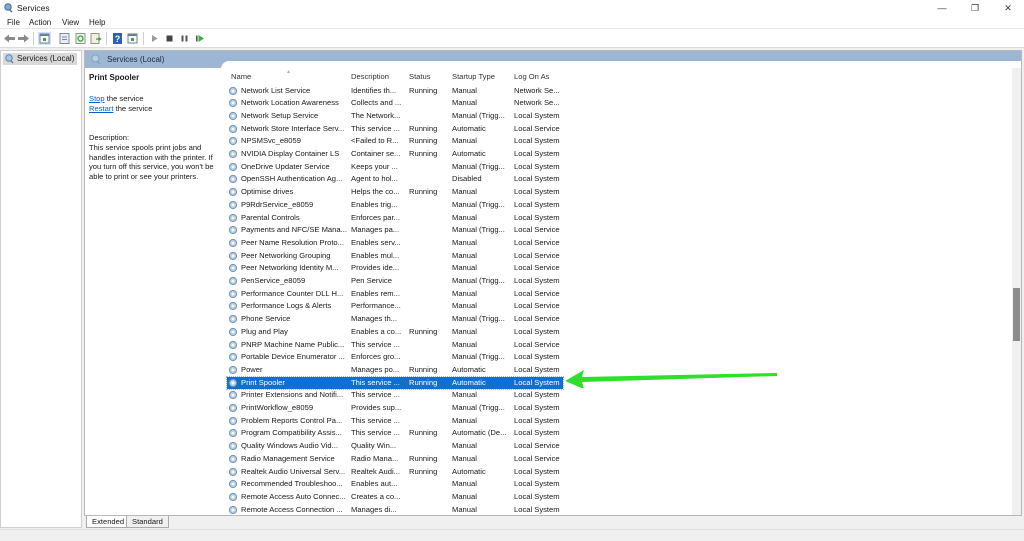 The height and width of the screenshot is (541, 1024). I want to click on service-name: Power, so click(252, 369).